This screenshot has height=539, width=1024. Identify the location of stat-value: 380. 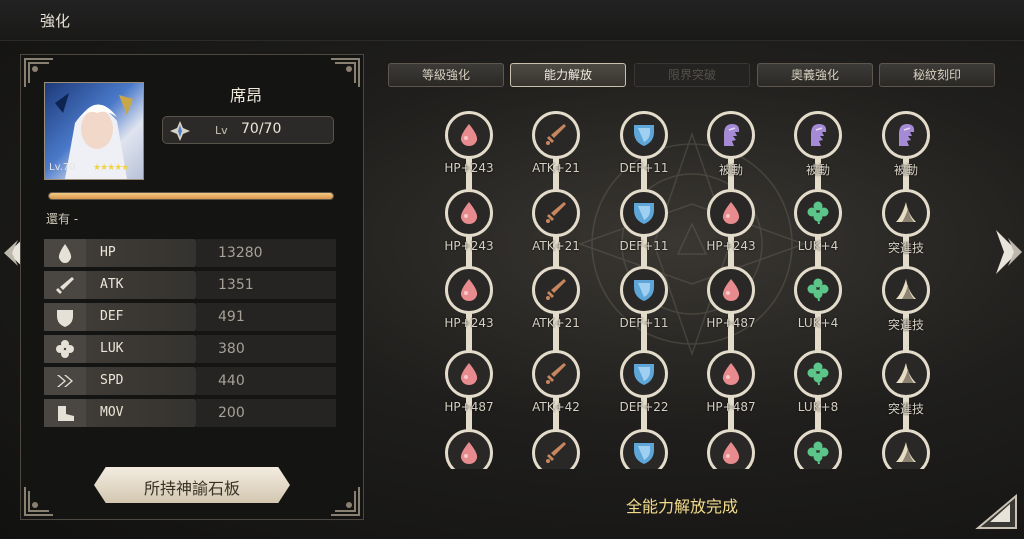
(231, 349).